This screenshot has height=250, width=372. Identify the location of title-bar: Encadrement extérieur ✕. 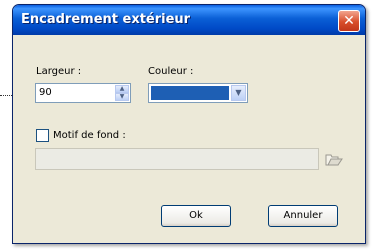
(189, 20).